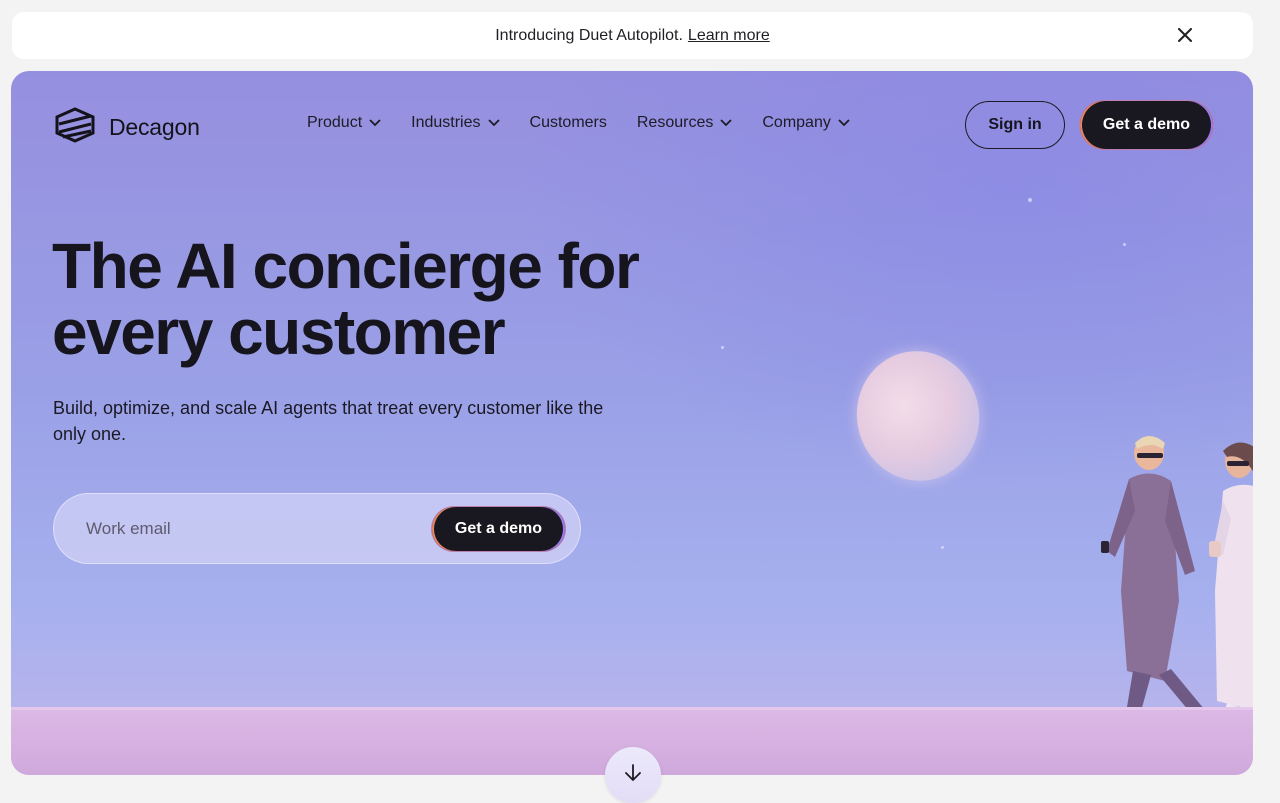 The image size is (1280, 803). I want to click on arrow-down-icon, so click(633, 775).